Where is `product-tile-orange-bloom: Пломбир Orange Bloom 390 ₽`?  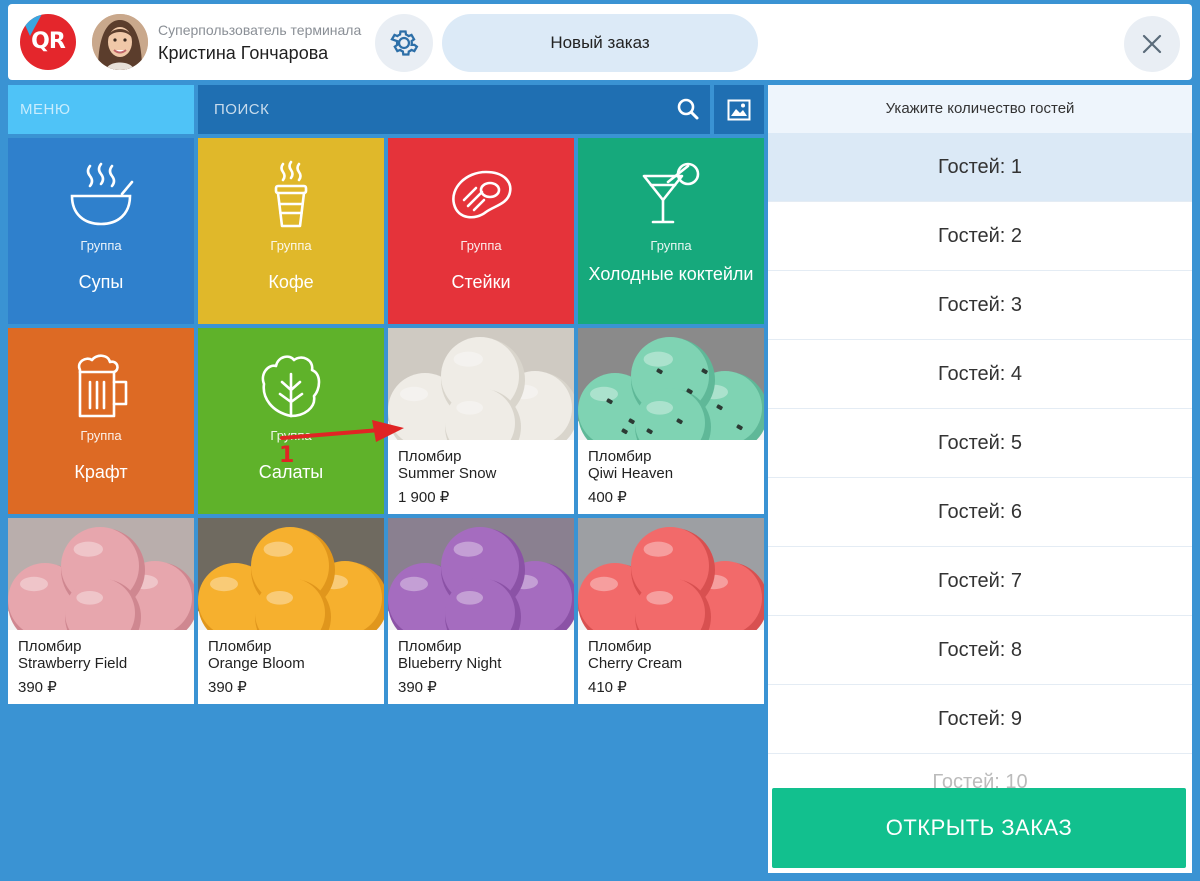 product-tile-orange-bloom: Пломбир Orange Bloom 390 ₽ is located at coordinates (291, 611).